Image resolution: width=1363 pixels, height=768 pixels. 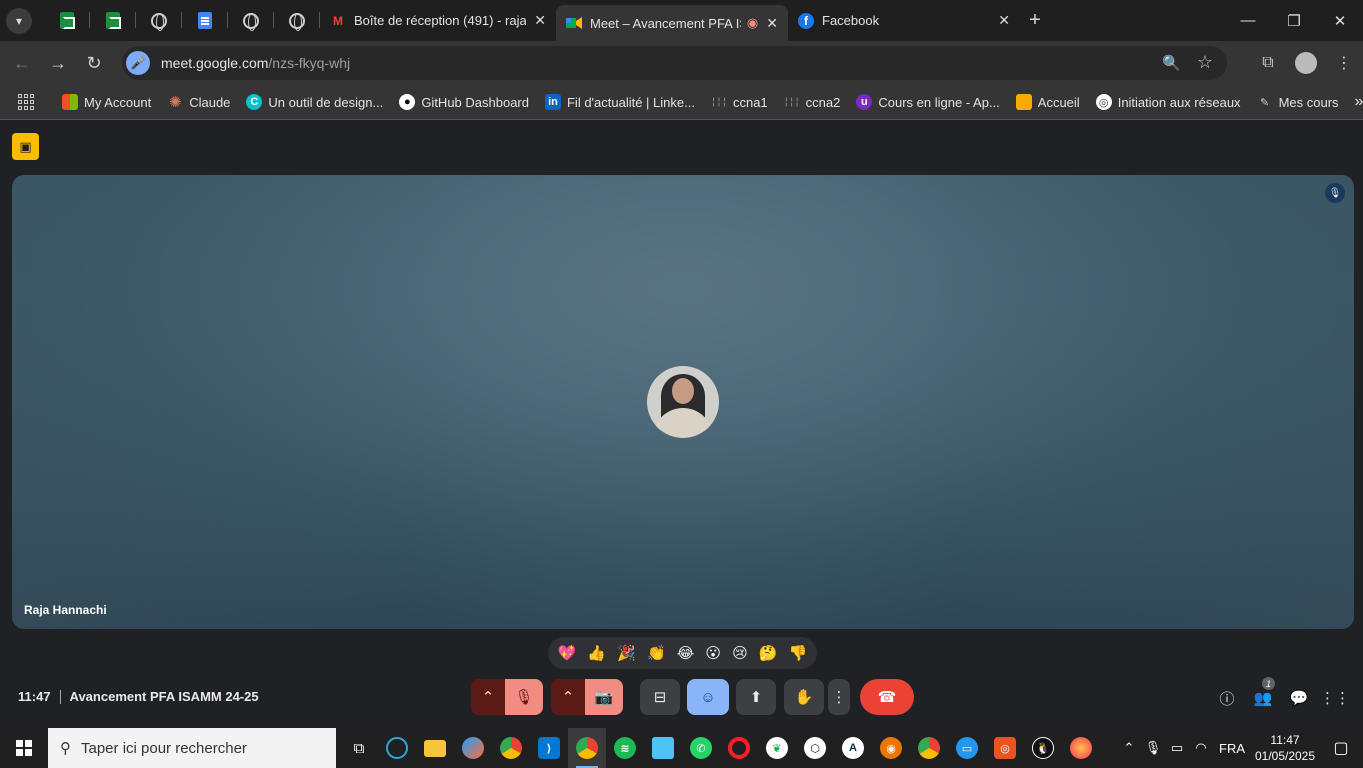 I want to click on reaction-clap: 👏, so click(x=656, y=653).